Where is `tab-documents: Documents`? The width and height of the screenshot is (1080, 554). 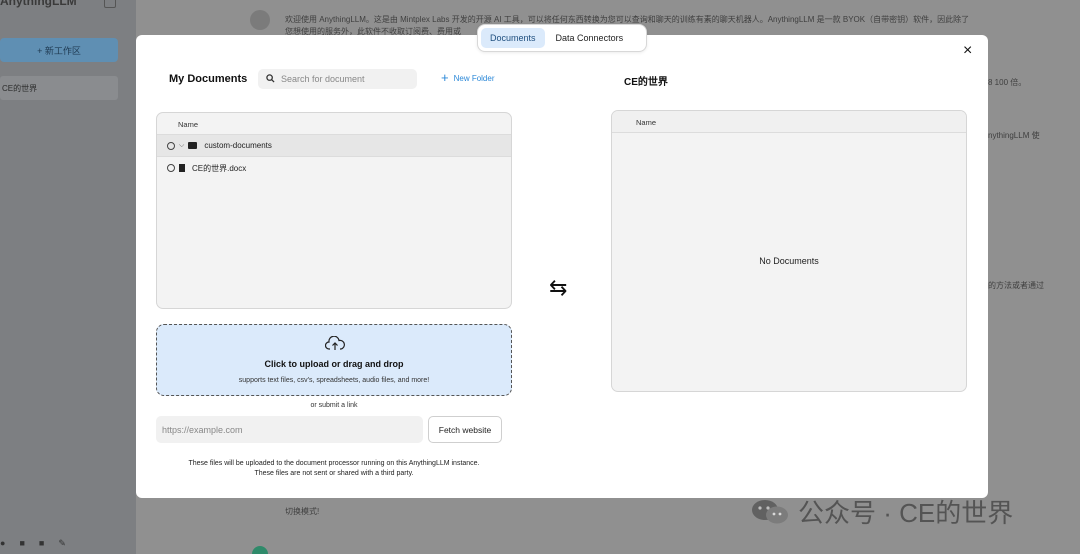 tab-documents: Documents is located at coordinates (513, 38).